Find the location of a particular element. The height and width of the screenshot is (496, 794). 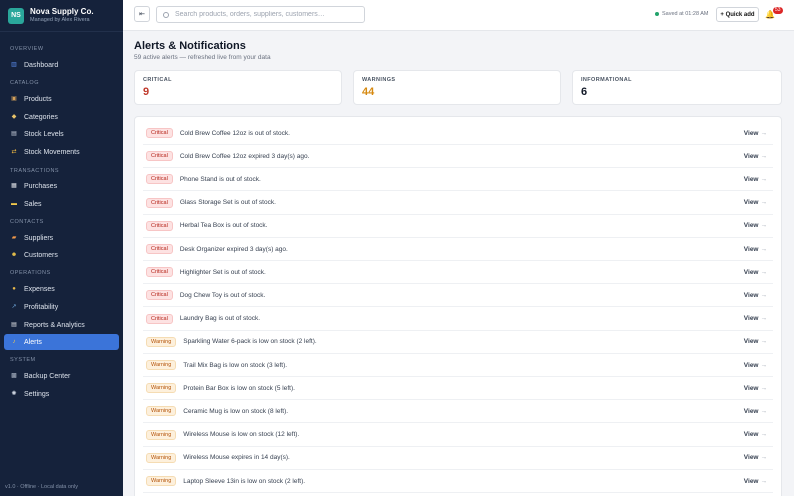

sidebar-item-expenses: ● Expenses is located at coordinates (61, 289).